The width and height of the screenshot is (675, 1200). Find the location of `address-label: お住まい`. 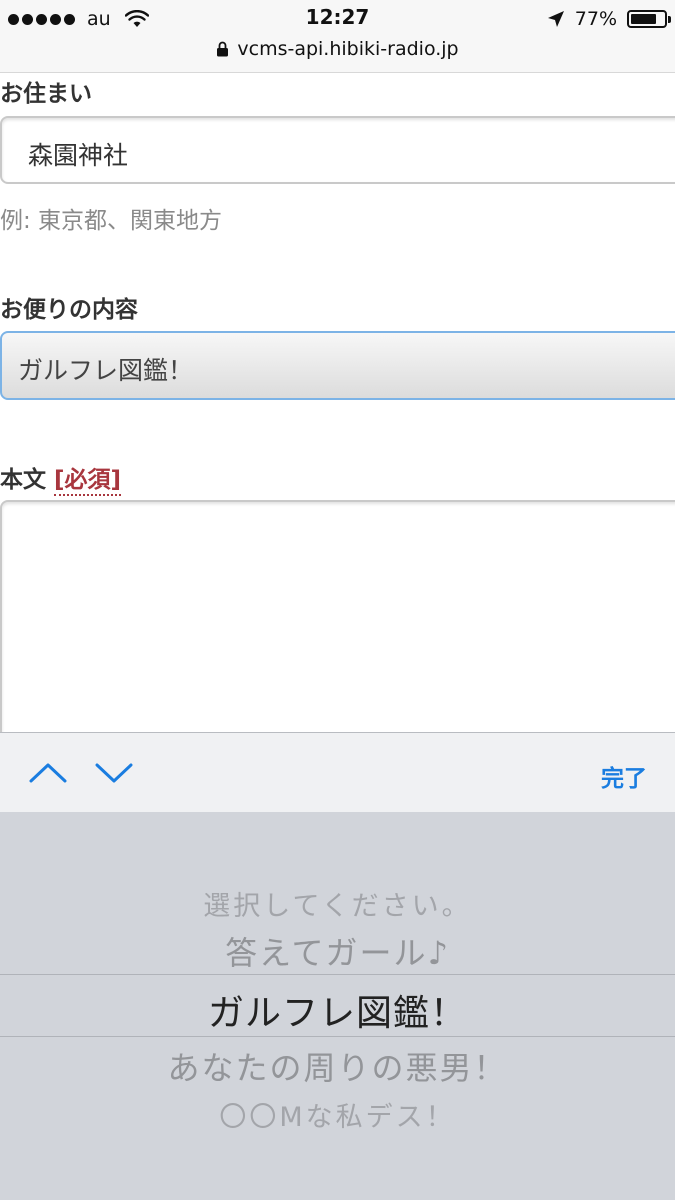

address-label: お住まい is located at coordinates (46, 94).